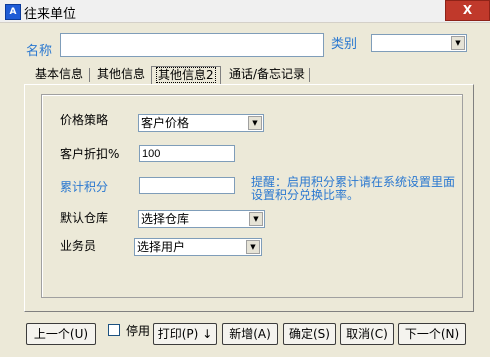  I want to click on tab-call-memo: 通话/备忘记录, so click(267, 75).